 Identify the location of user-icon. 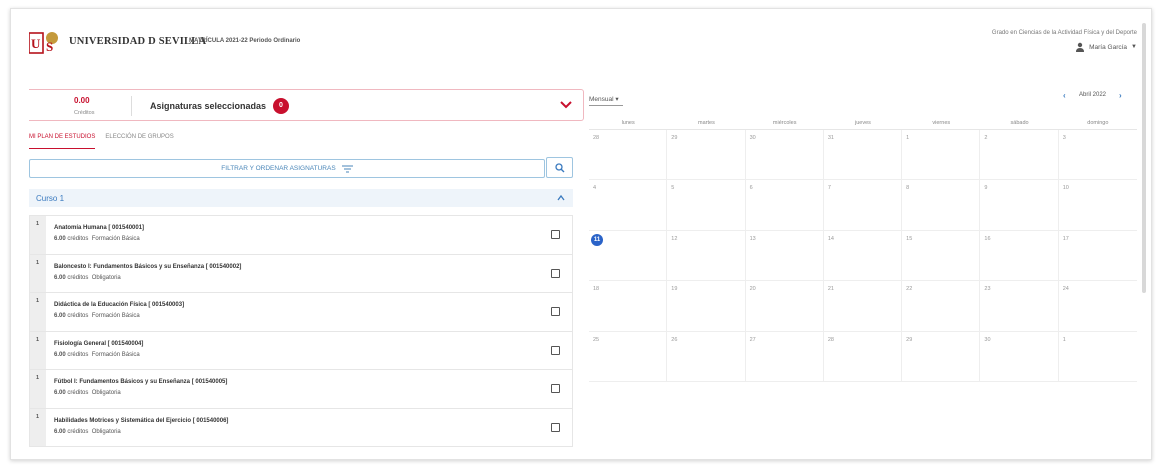
(1080, 47).